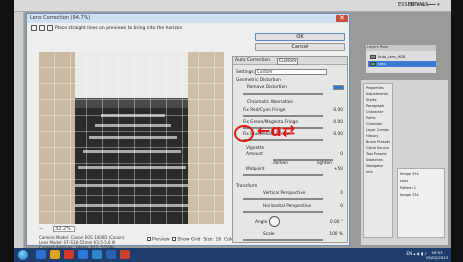 The image size is (463, 262). What do you see at coordinates (174, 239) in the screenshot?
I see `show-grid-checkbox` at bounding box center [174, 239].